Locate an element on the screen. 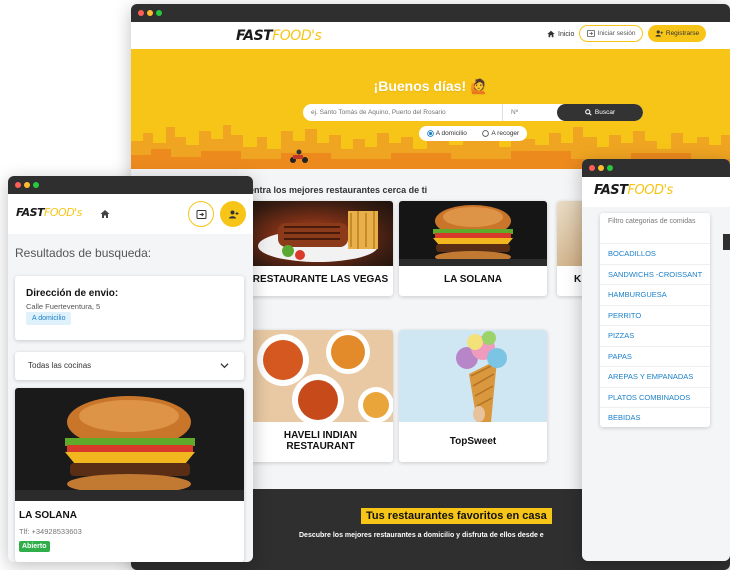 This screenshot has height=570, width=730. delivery-radio: A domicilio is located at coordinates (446, 133).